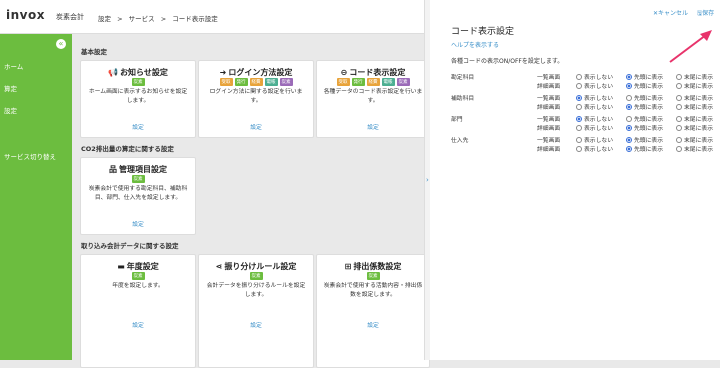 This screenshot has width=720, height=368. I want to click on code-icon: ⊖, so click(344, 72).